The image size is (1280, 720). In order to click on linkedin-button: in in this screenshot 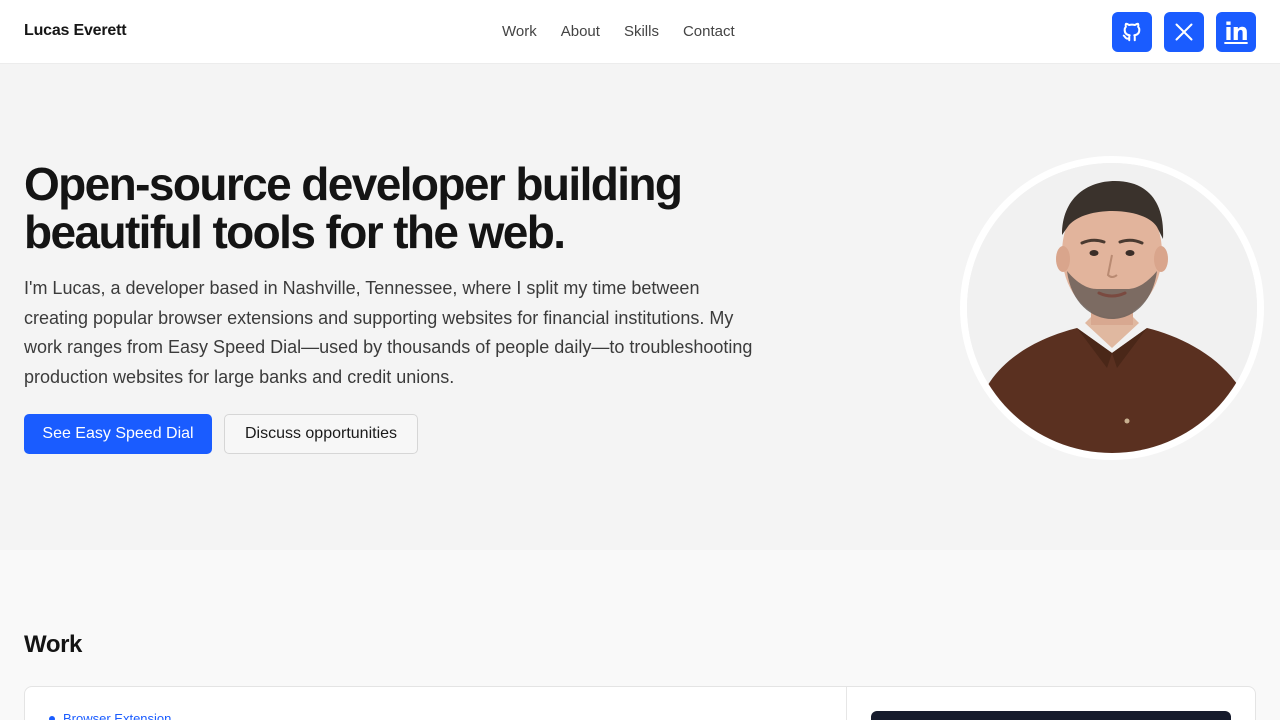, I will do `click(1236, 32)`.